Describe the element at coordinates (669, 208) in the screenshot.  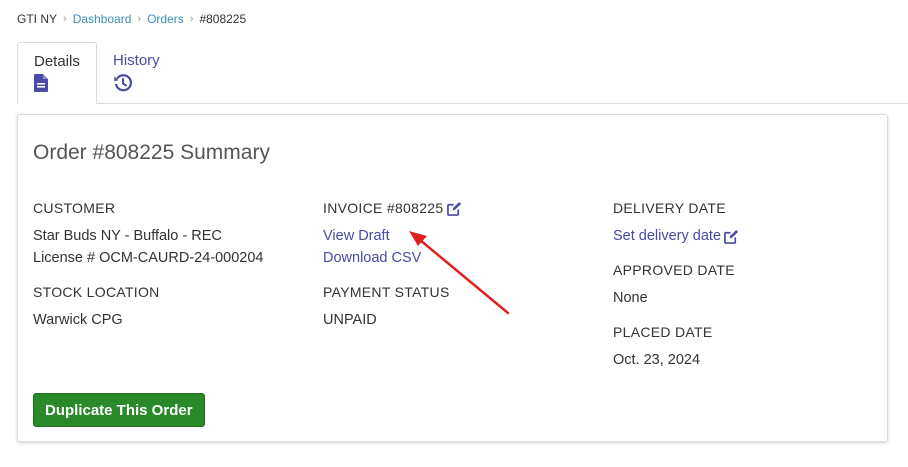
I see `delivery-date-label: DELIVERY DATE` at that location.